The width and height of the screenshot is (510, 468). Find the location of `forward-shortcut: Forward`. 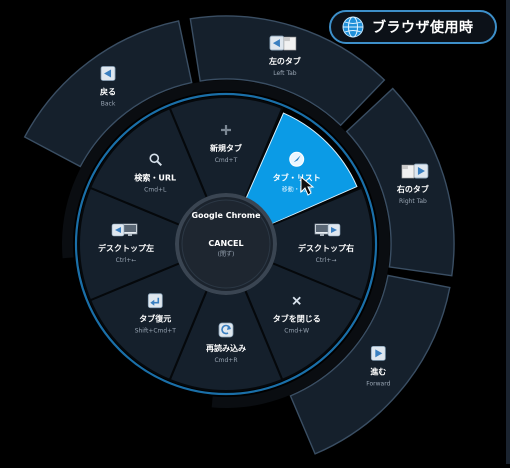

forward-shortcut: Forward is located at coordinates (378, 383).